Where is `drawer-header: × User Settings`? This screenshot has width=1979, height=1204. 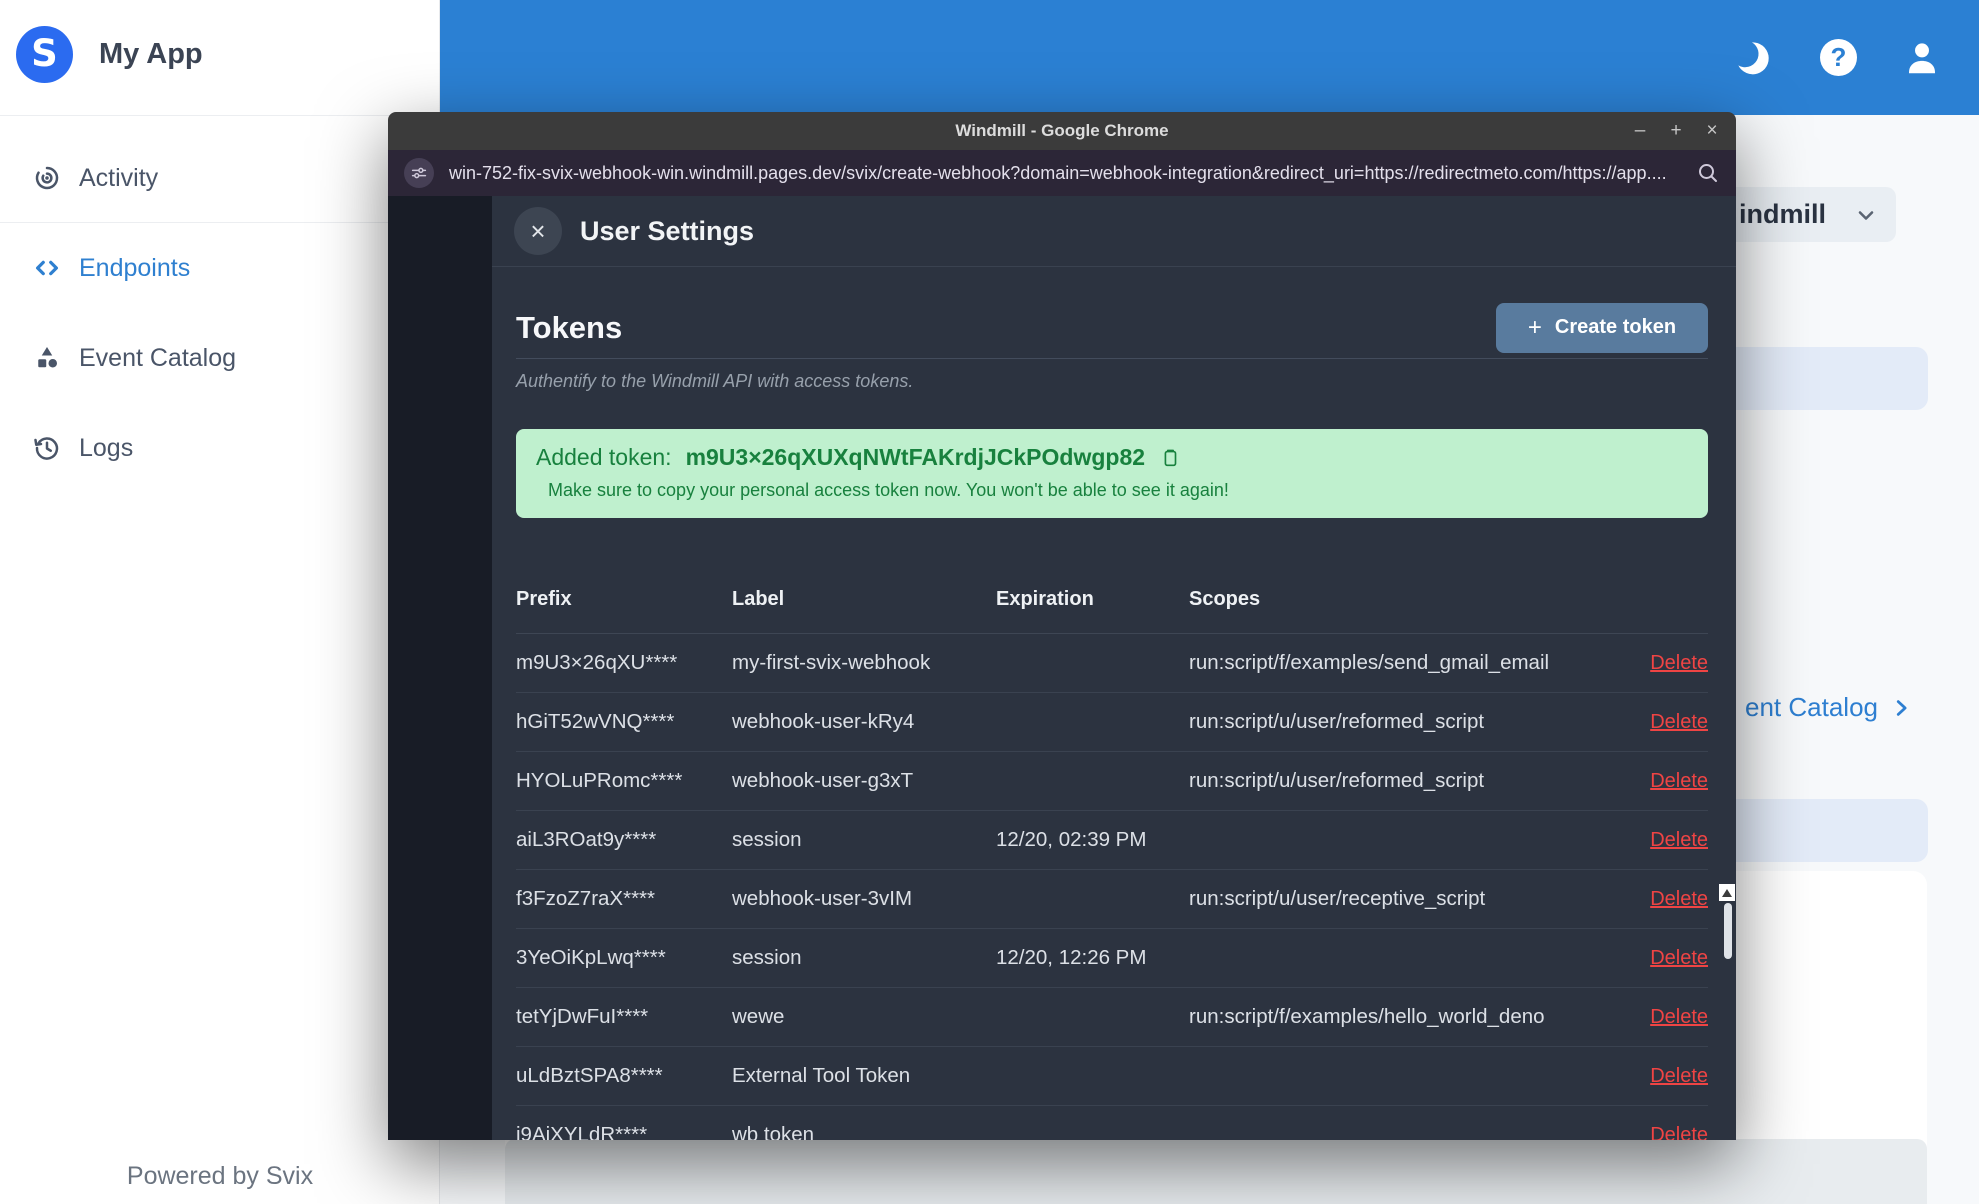
drawer-header: × User Settings is located at coordinates (1114, 231).